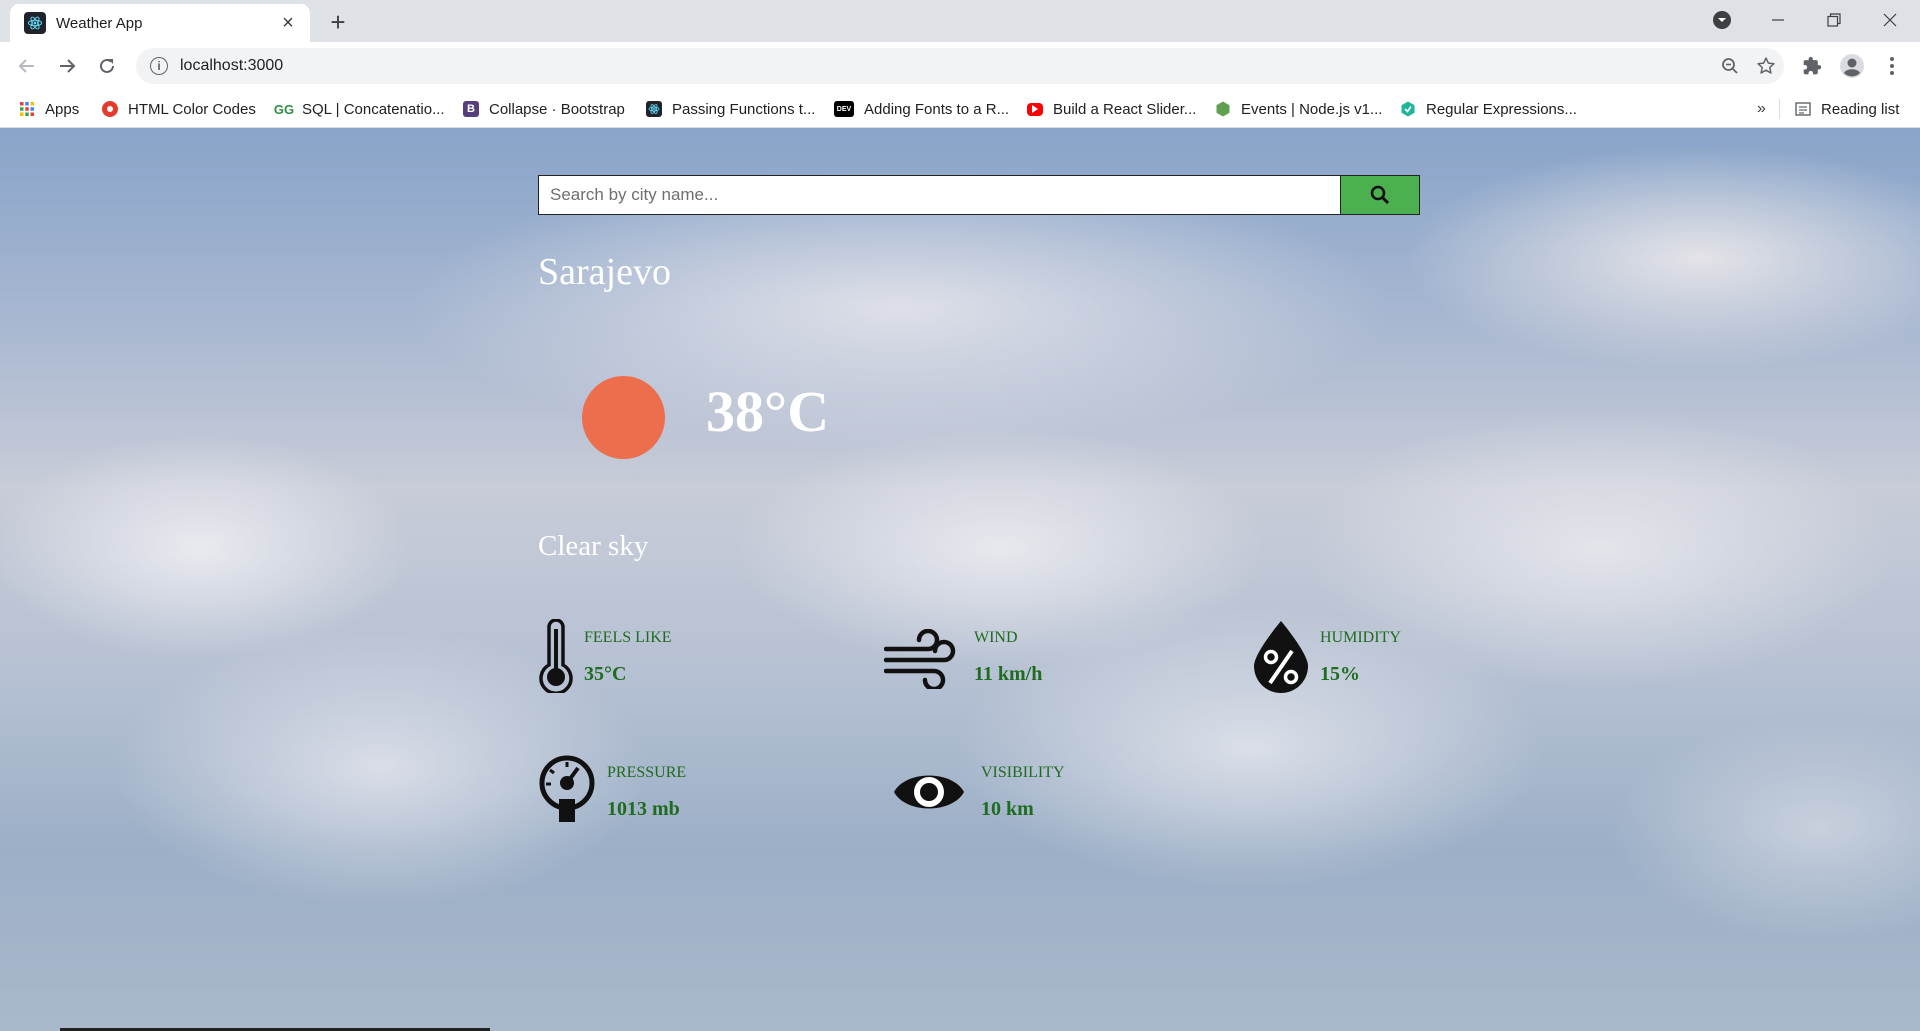 The width and height of the screenshot is (1920, 1031). What do you see at coordinates (62, 109) in the screenshot?
I see `bookmark-label: Apps` at bounding box center [62, 109].